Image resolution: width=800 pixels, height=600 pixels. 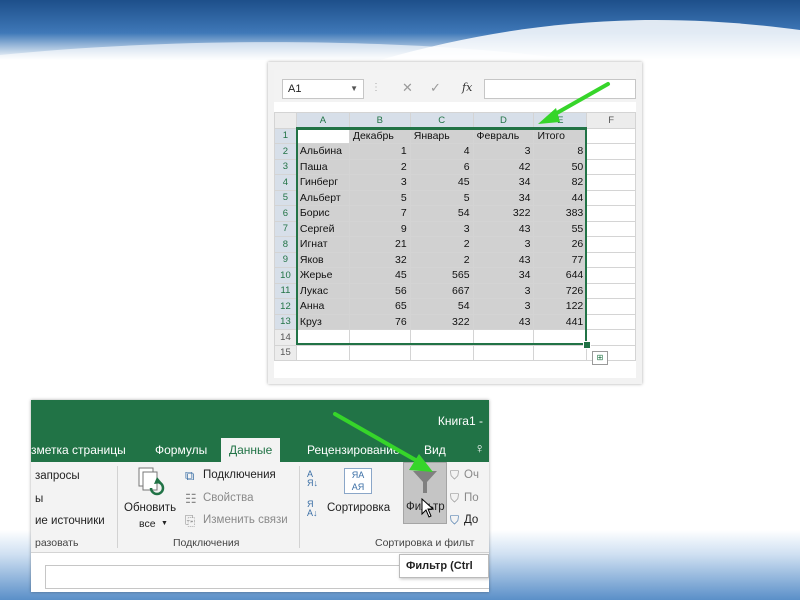 I want to click on table-cell: 6, so click(x=441, y=166).